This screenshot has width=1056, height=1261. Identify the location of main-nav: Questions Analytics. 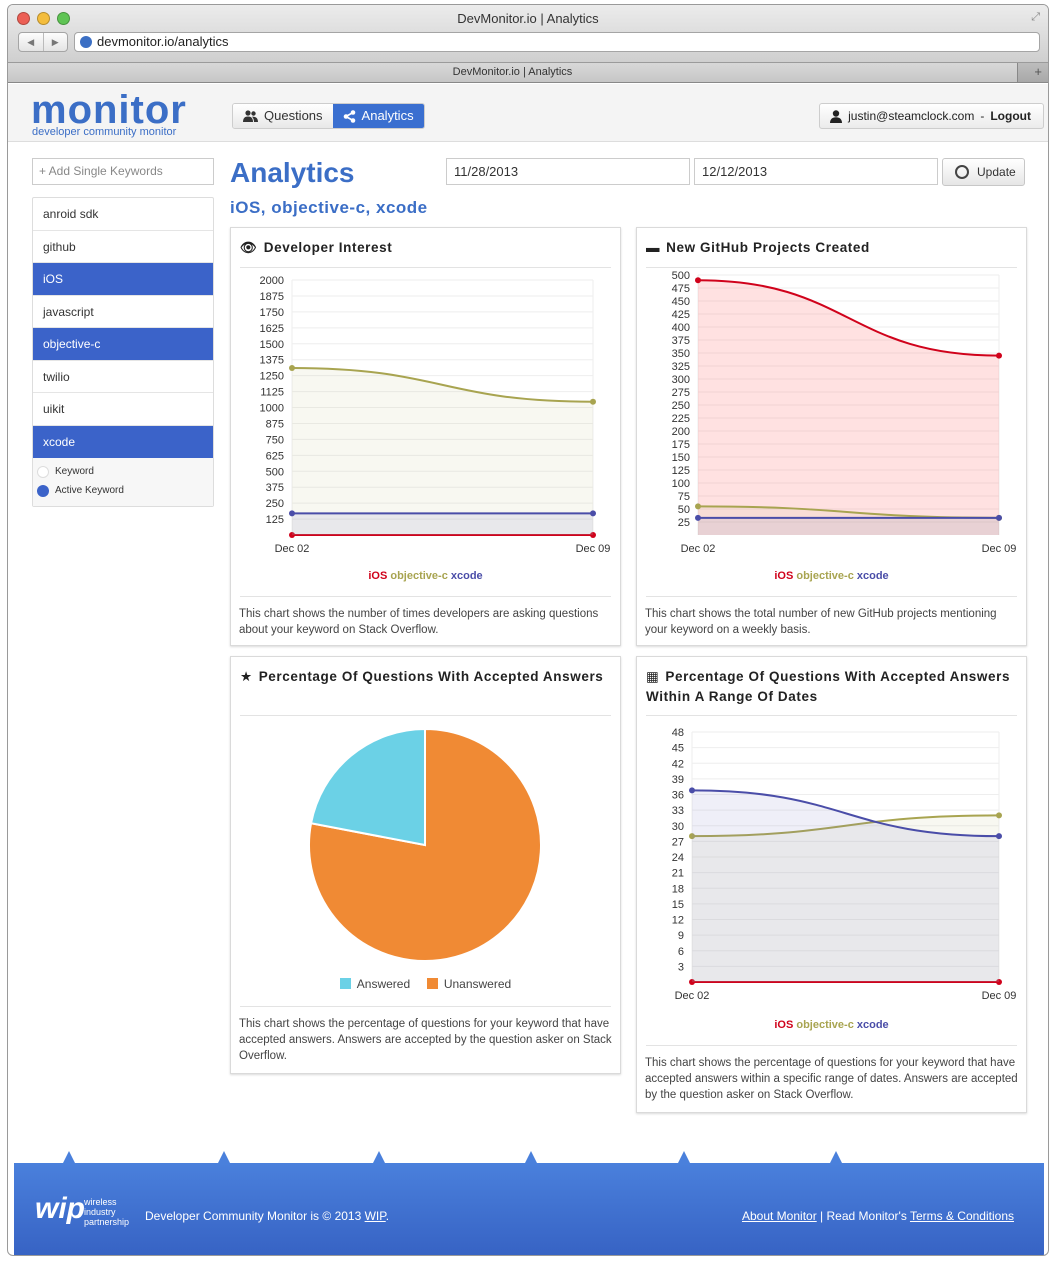
(328, 116).